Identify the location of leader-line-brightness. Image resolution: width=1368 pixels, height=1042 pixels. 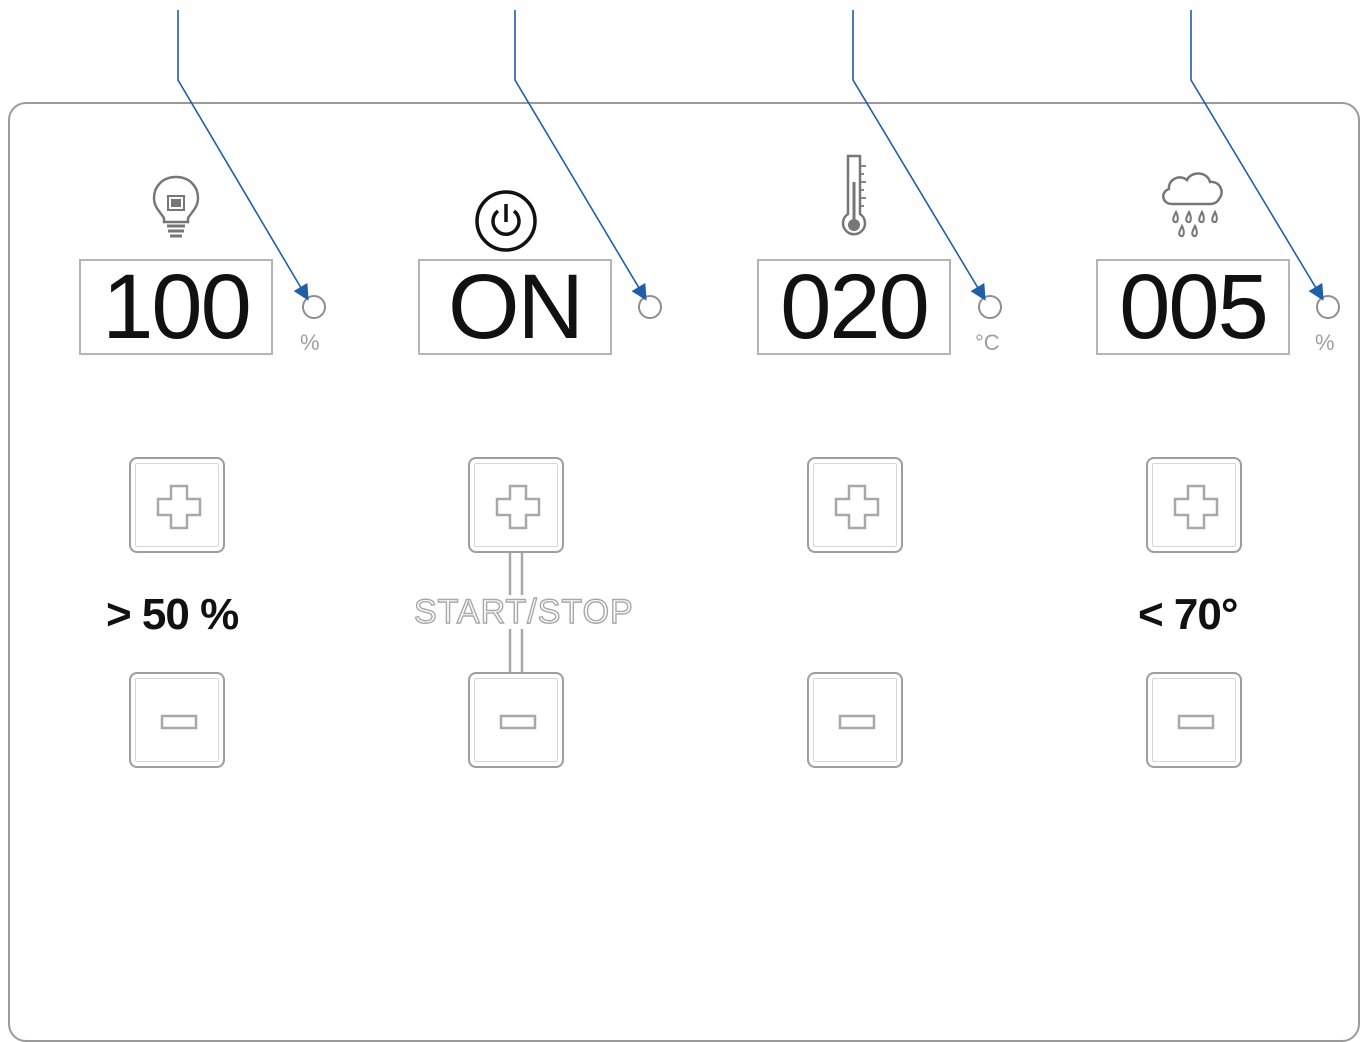
(243, 155).